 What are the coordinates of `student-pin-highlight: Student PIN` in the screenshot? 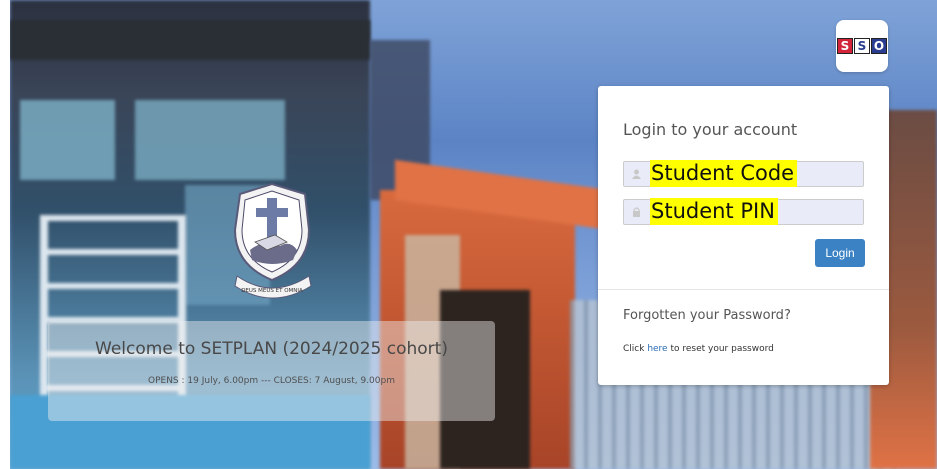 It's located at (714, 211).